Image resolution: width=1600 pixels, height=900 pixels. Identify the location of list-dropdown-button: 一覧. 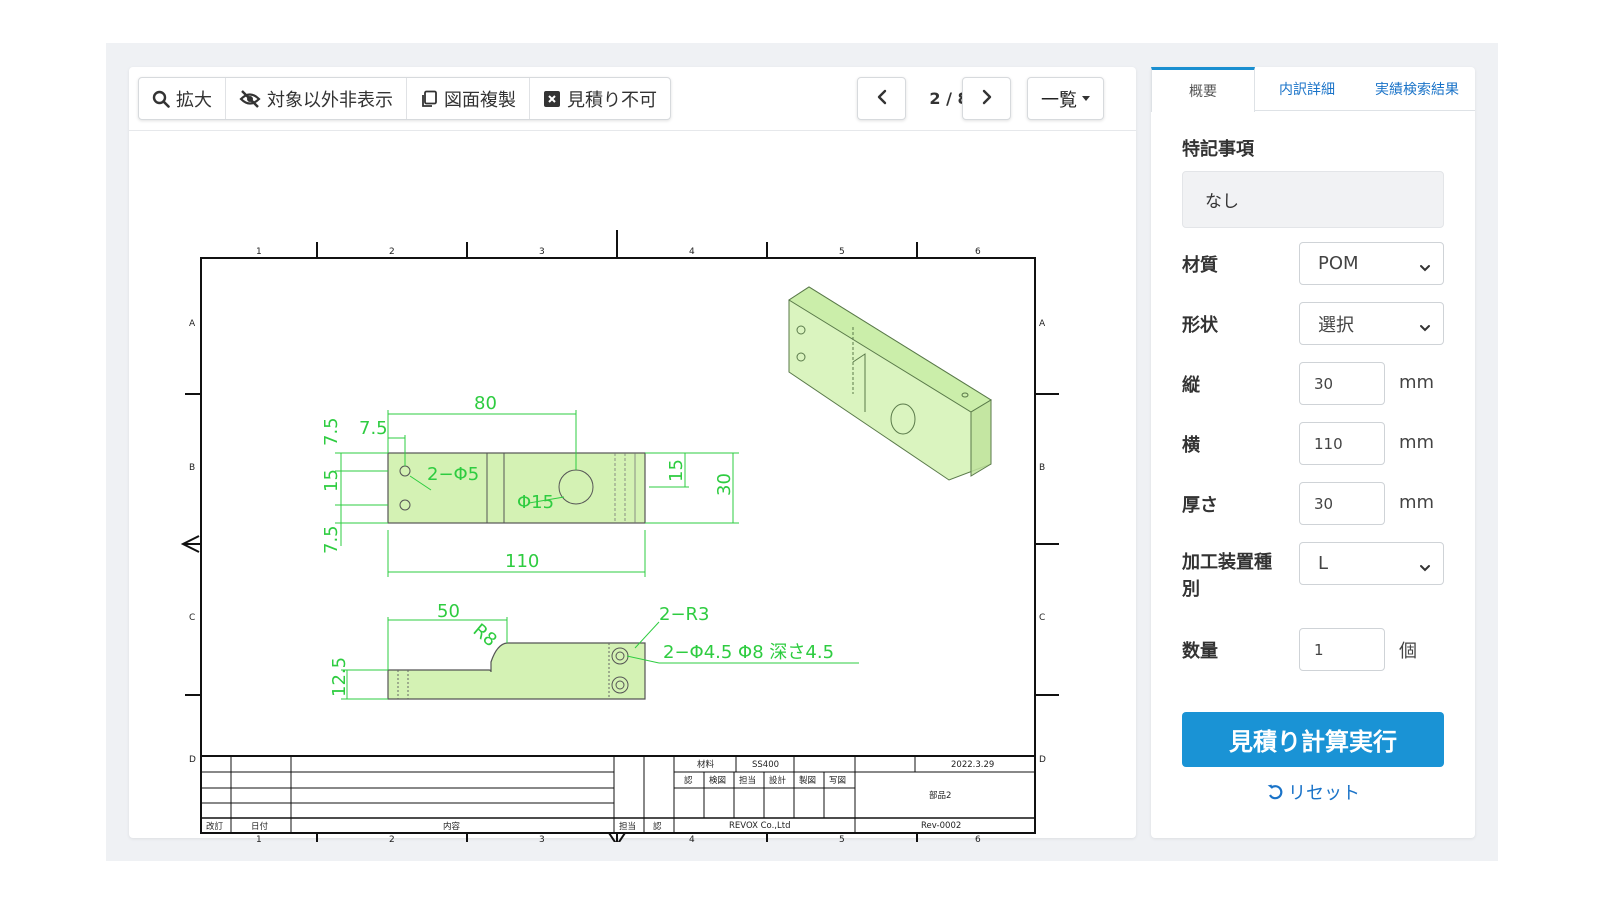
(1065, 98).